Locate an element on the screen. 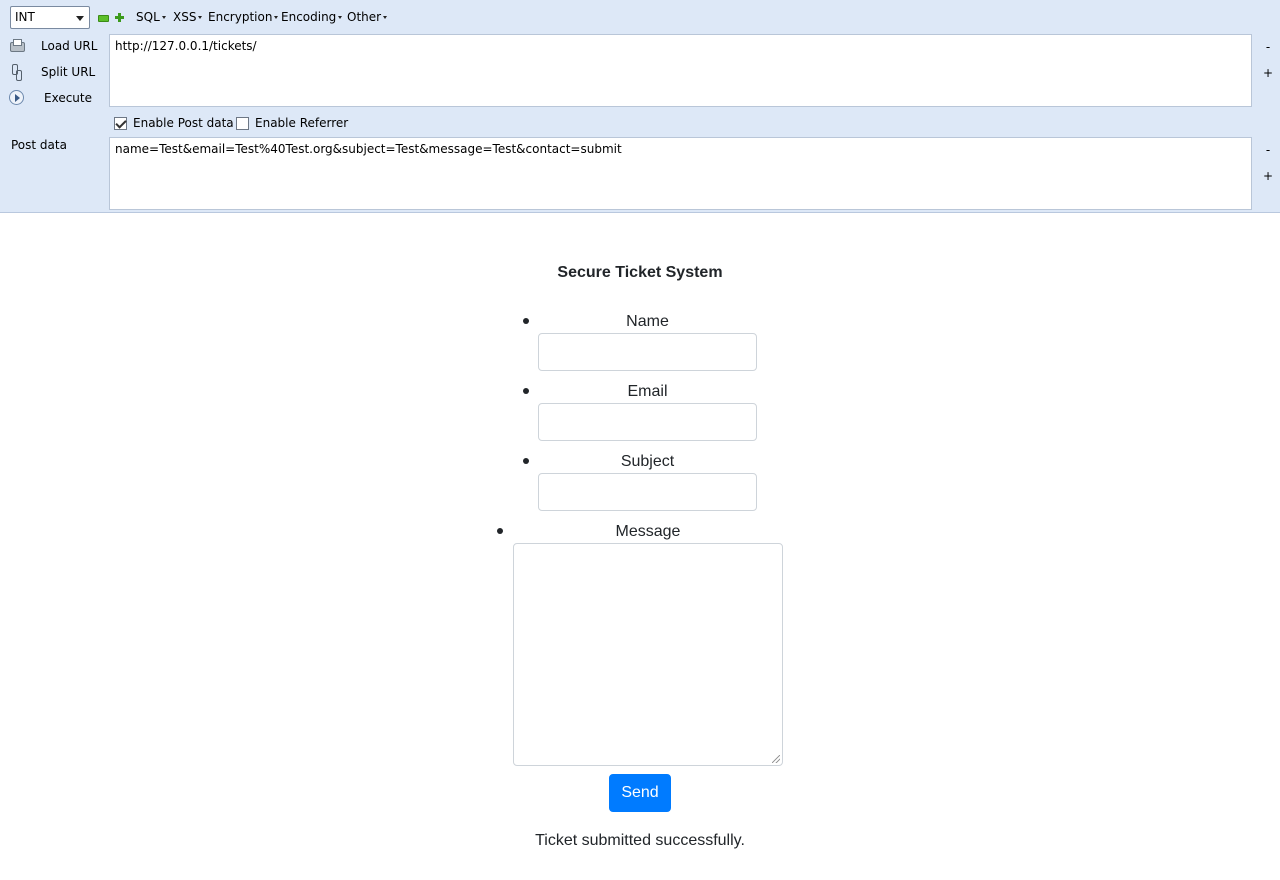 The image size is (1280, 880). subject-input is located at coordinates (647, 492).